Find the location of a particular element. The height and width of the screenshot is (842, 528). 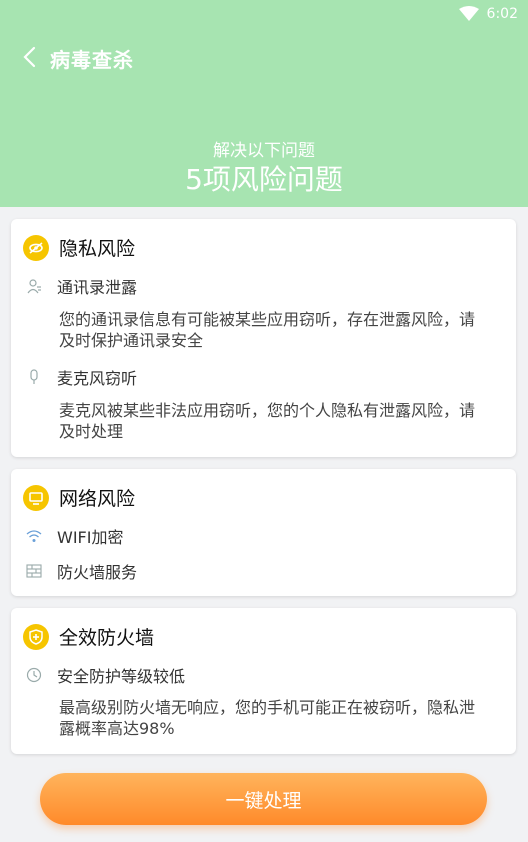

item-description: 您的通讯录信息有可能被某些应用窃听，存在泄露风险，请及时保护通讯录安全 is located at coordinates (267, 330).